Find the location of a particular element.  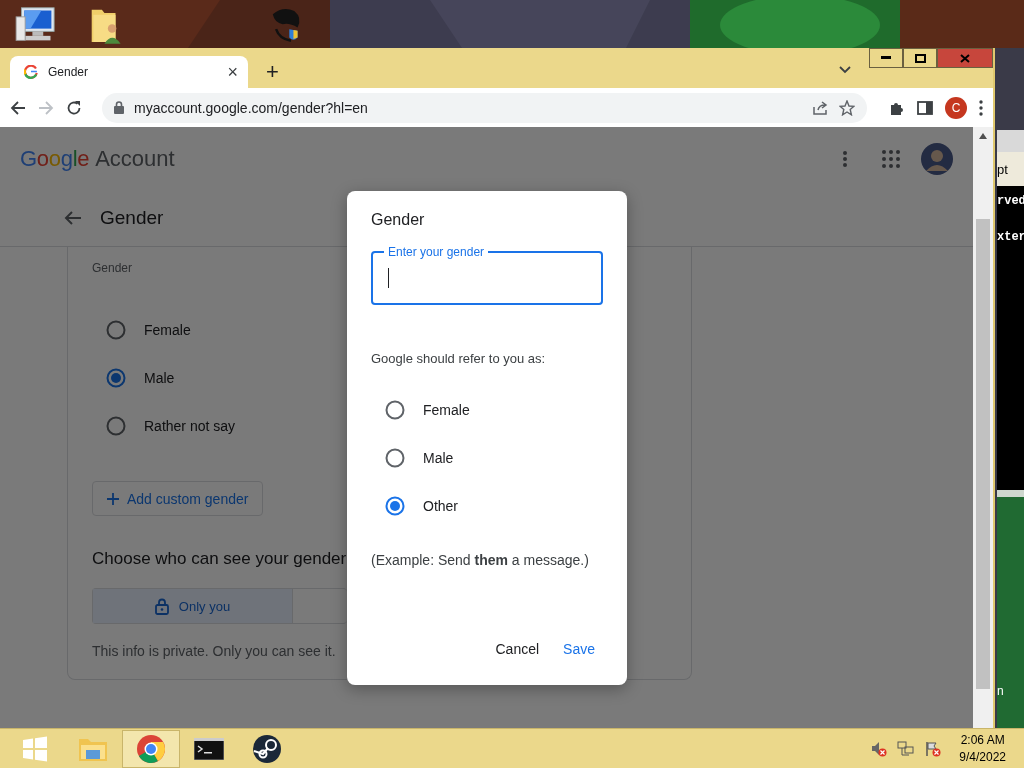

privacy-note: This info is private. Only you can see it. is located at coordinates (214, 651).